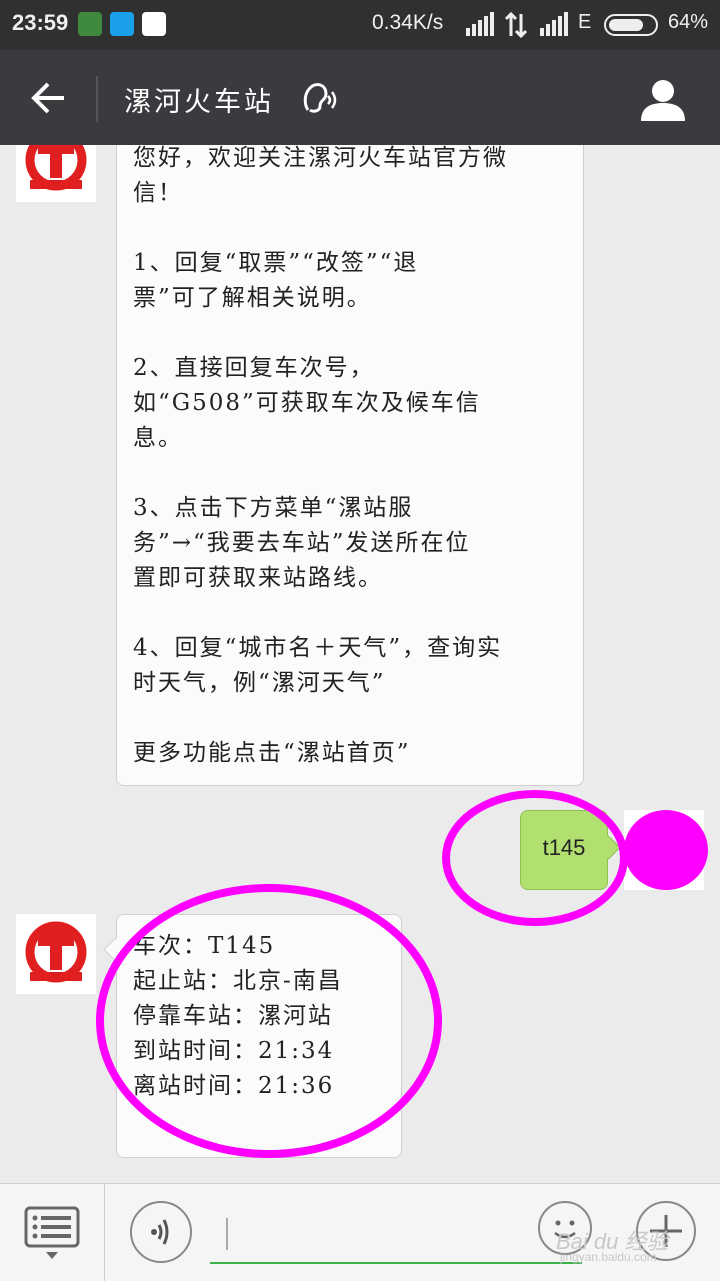 This screenshot has height=1281, width=720. What do you see at coordinates (631, 25) in the screenshot?
I see `battery-icon` at bounding box center [631, 25].